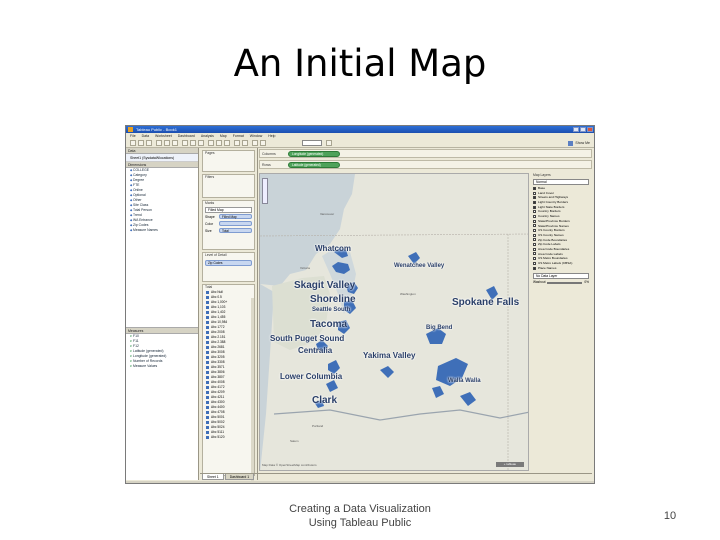 This screenshot has width=720, height=540. What do you see at coordinates (227, 143) in the screenshot?
I see `highlight-icon` at bounding box center [227, 143].